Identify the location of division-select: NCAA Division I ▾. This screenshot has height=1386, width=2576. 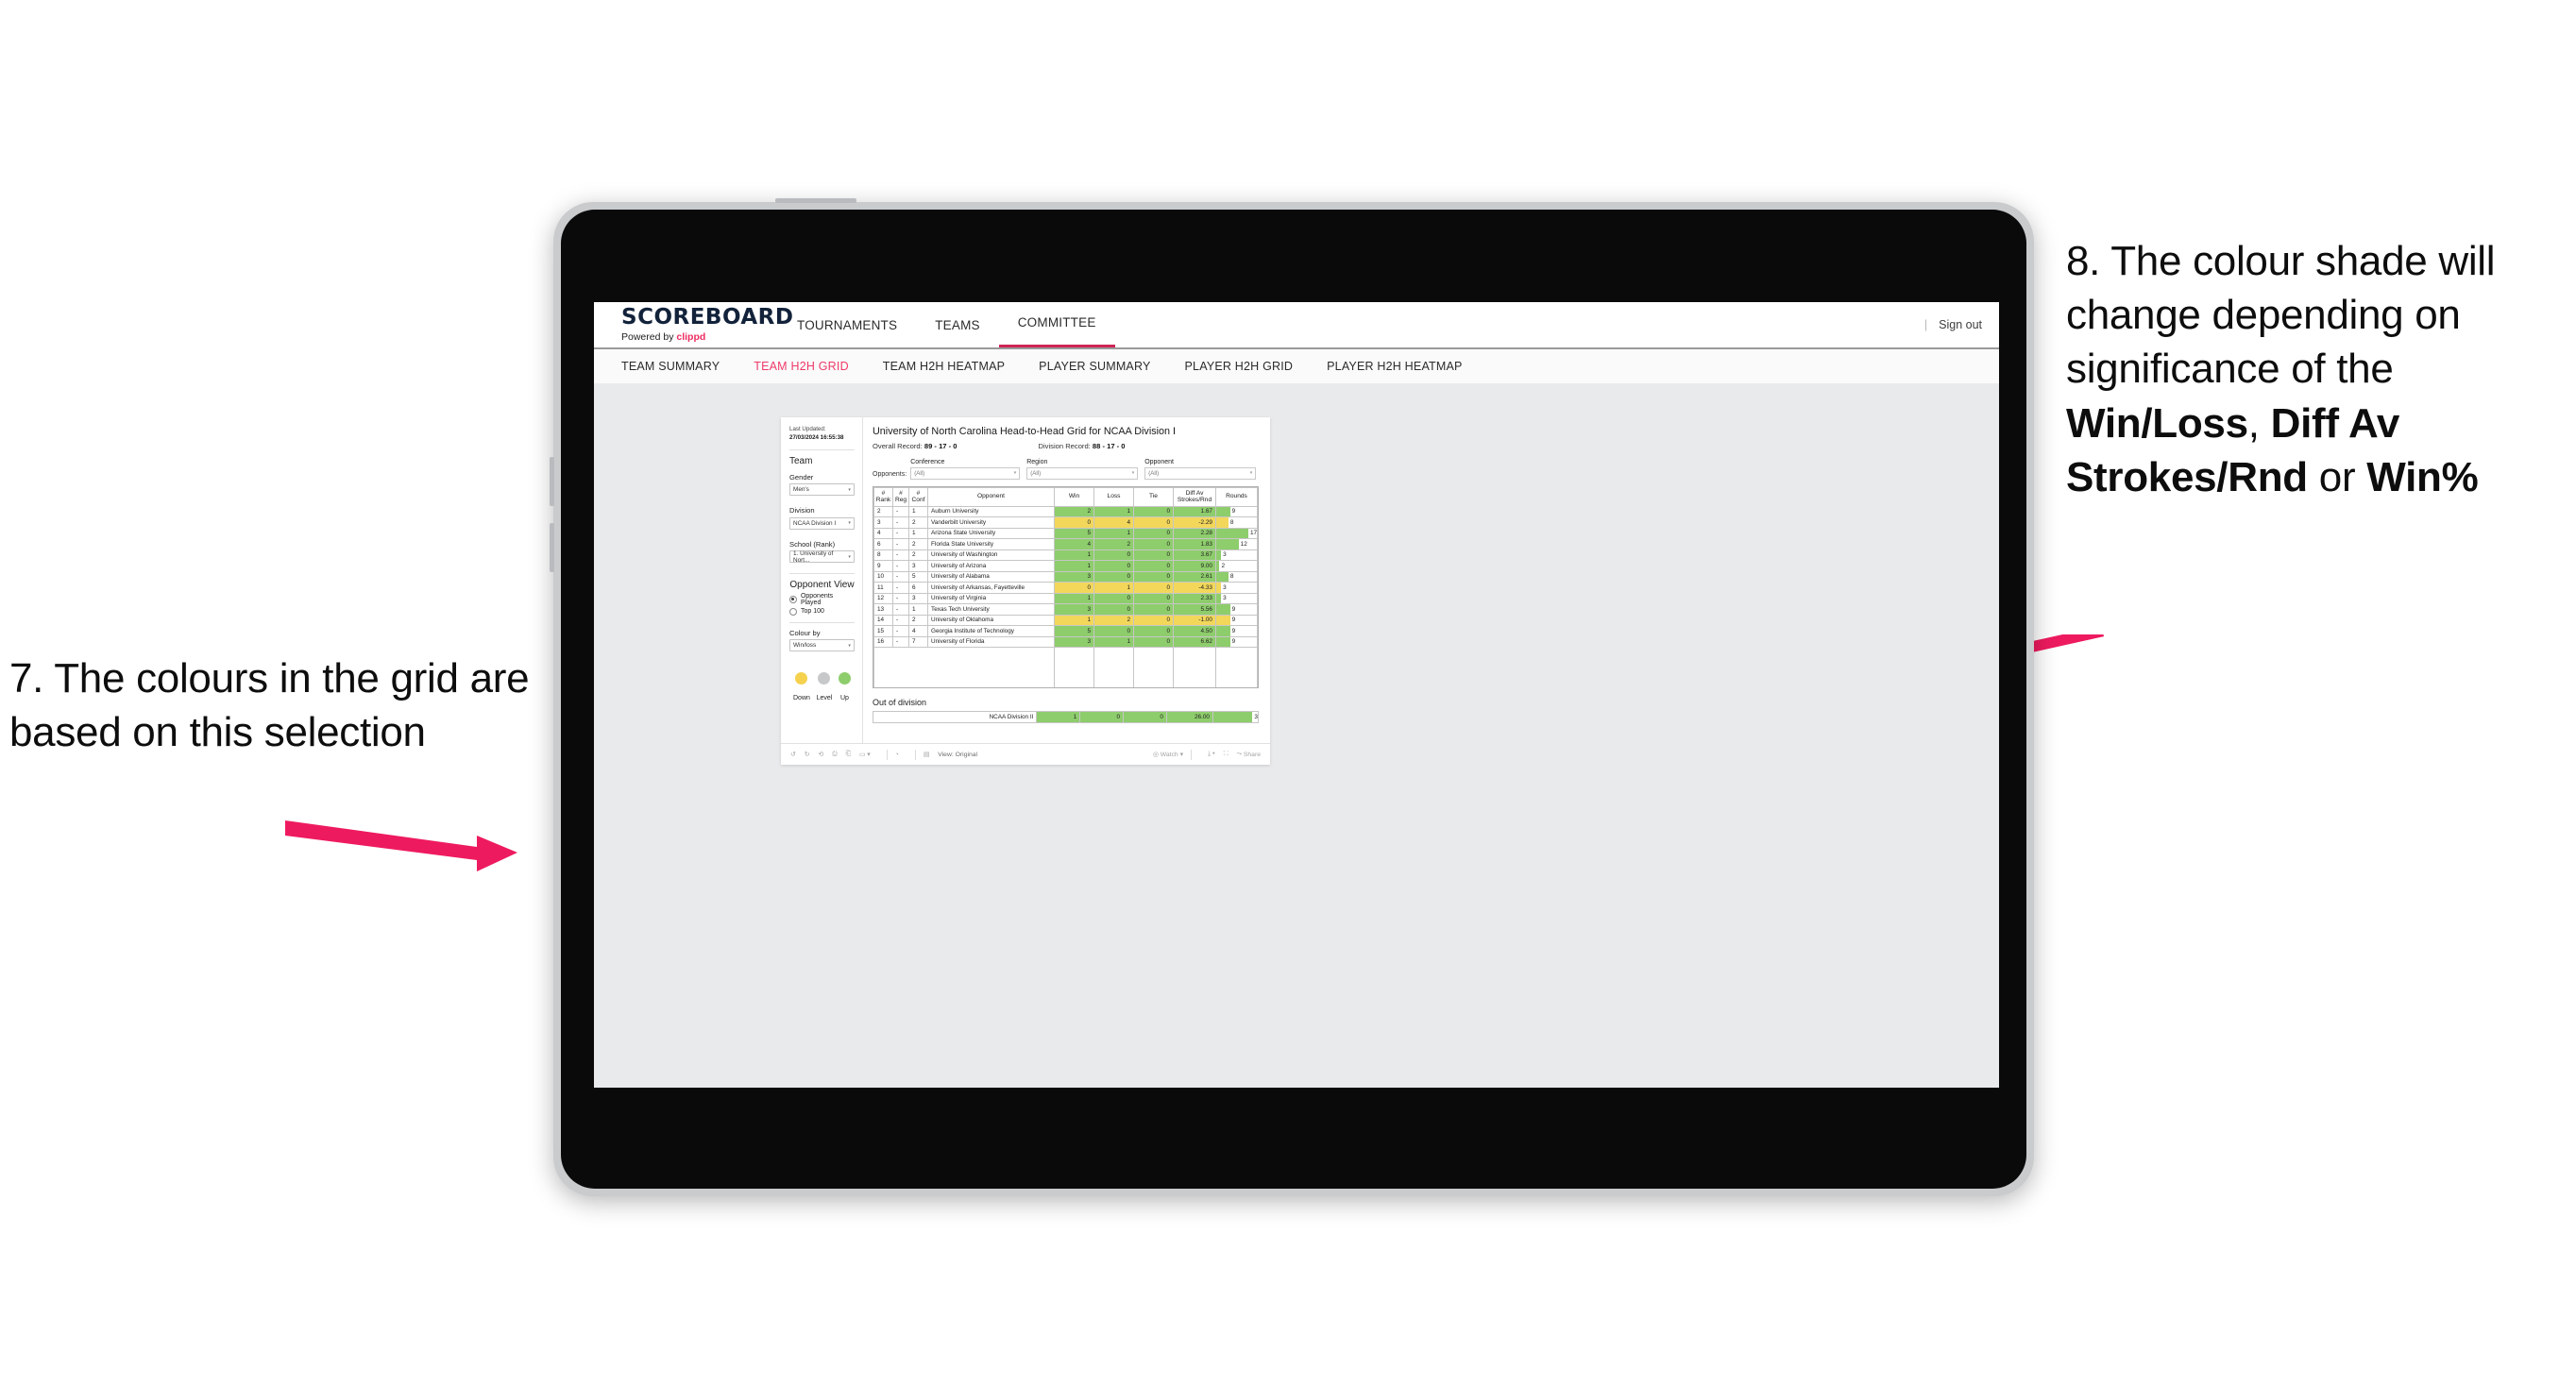
(822, 523).